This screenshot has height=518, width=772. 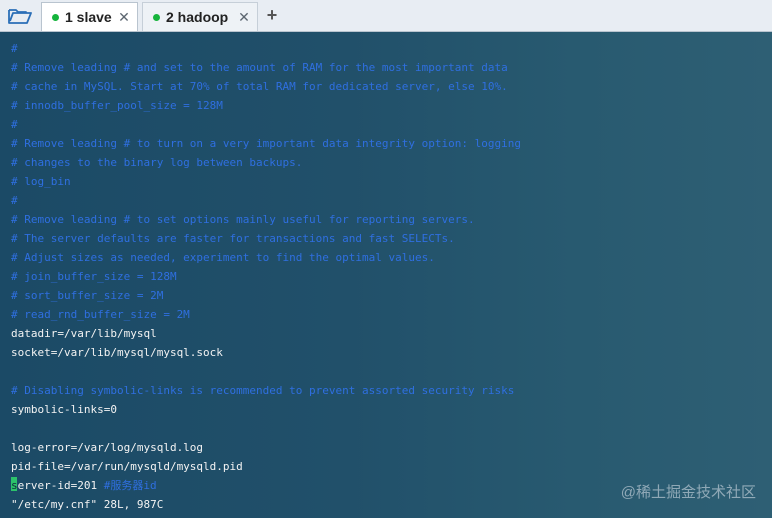 I want to click on open-folder-button, so click(x=20, y=16).